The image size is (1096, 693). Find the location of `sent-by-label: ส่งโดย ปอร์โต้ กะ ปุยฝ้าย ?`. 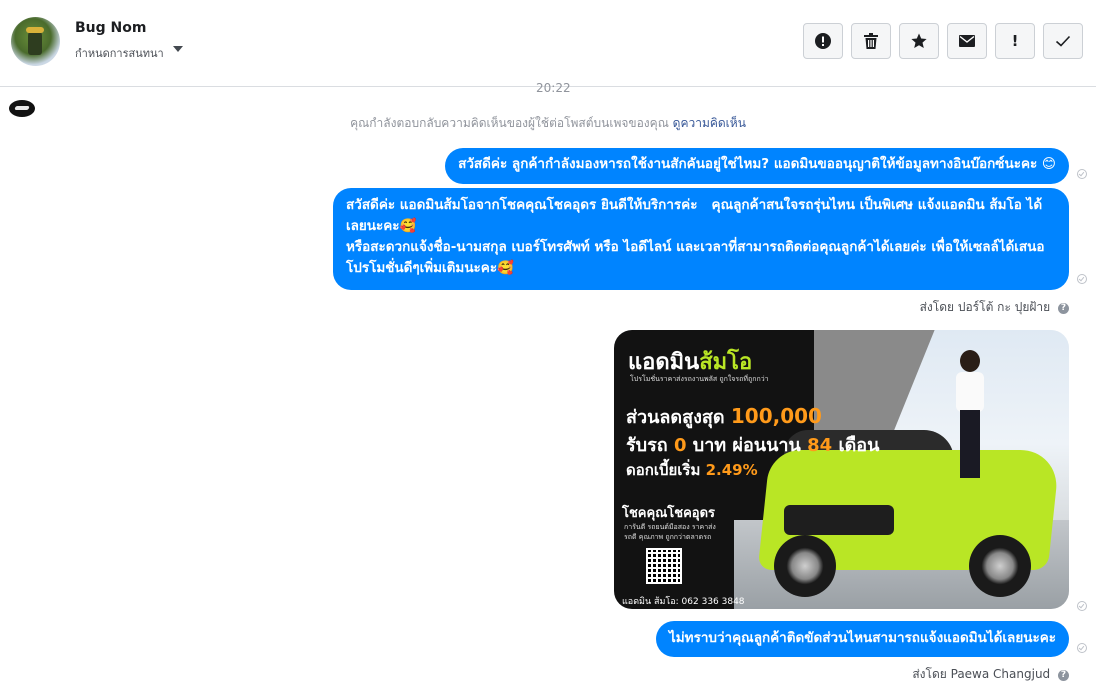

sent-by-label: ส่งโดย ปอร์โต้ กะ ปุยฝ้าย ? is located at coordinates (994, 307).